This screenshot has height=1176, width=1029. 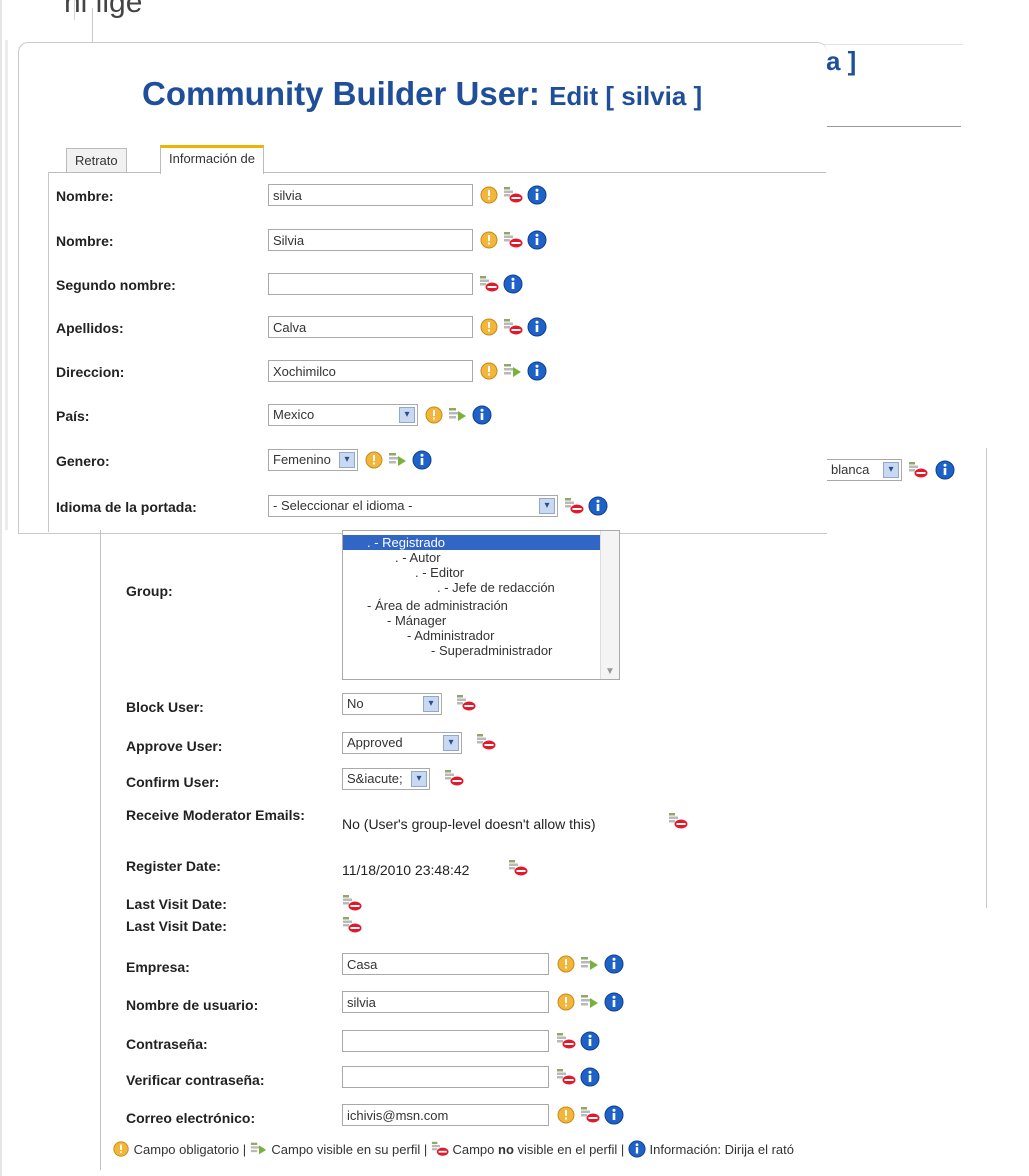 I want to click on page-title-action: Edit [ silvia ], so click(x=626, y=96).